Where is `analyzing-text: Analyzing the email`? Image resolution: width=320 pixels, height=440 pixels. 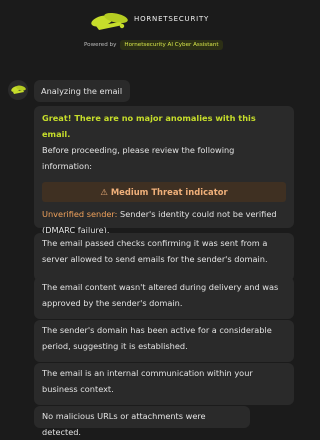
analyzing-text: Analyzing the email is located at coordinates (82, 91).